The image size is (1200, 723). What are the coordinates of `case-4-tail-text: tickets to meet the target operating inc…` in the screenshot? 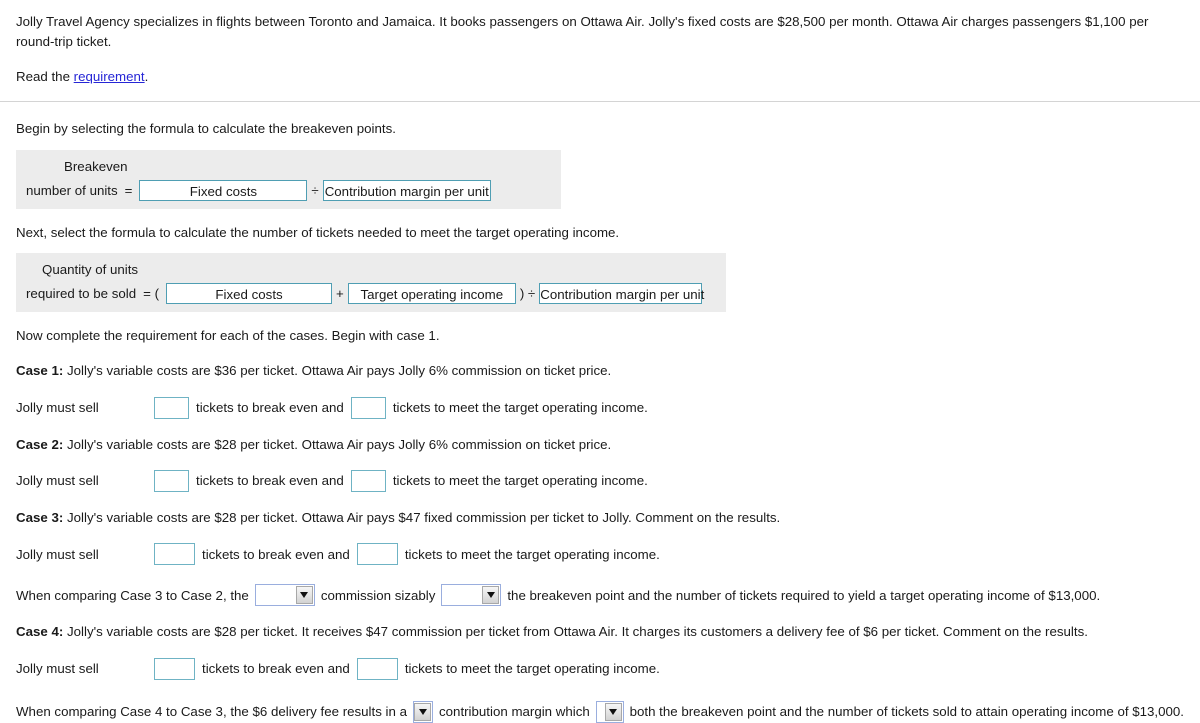 It's located at (532, 668).